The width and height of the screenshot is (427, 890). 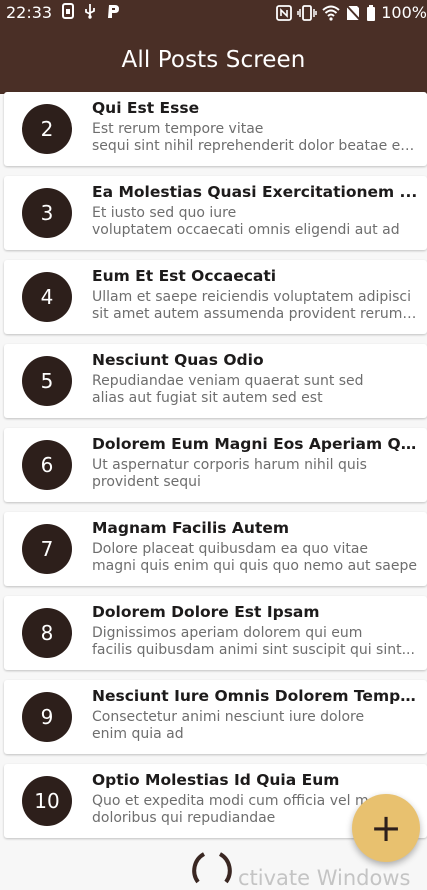 What do you see at coordinates (178, 129) in the screenshot?
I see `post-body-line-1: Est rerum tempore vitae` at bounding box center [178, 129].